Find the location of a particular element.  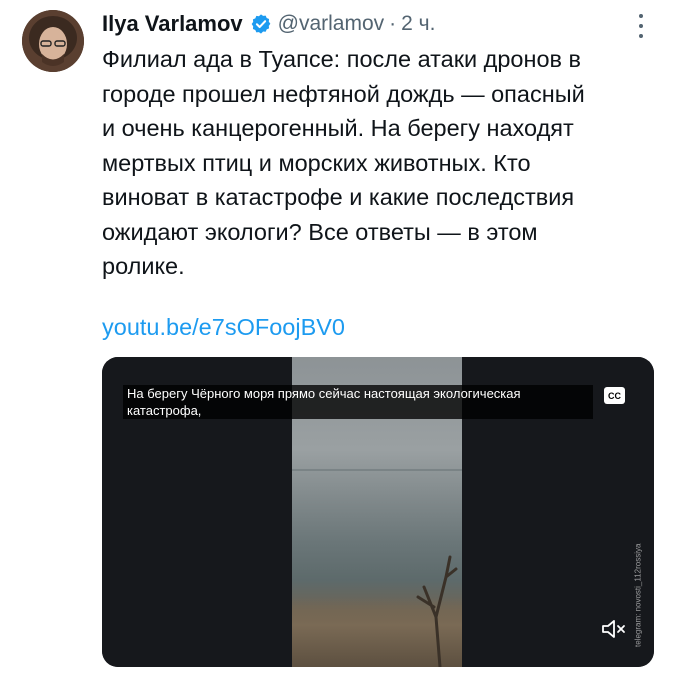

muted-speaker-icon is located at coordinates (613, 629).